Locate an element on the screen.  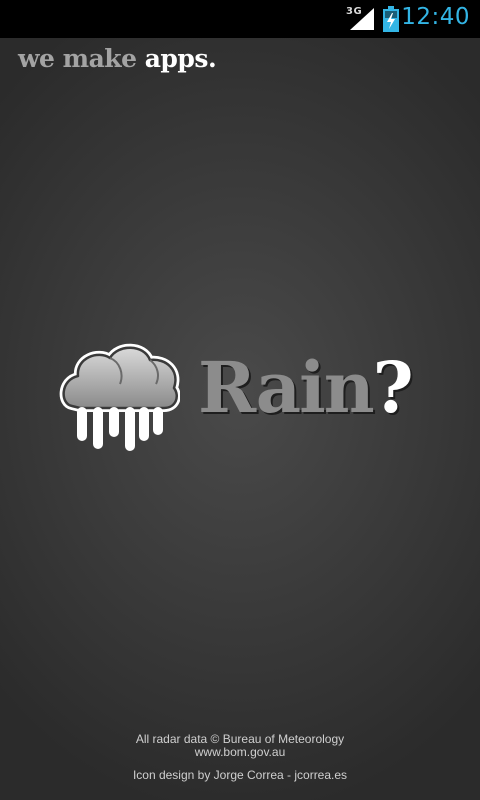
rain-cloud-icon is located at coordinates (119, 397).